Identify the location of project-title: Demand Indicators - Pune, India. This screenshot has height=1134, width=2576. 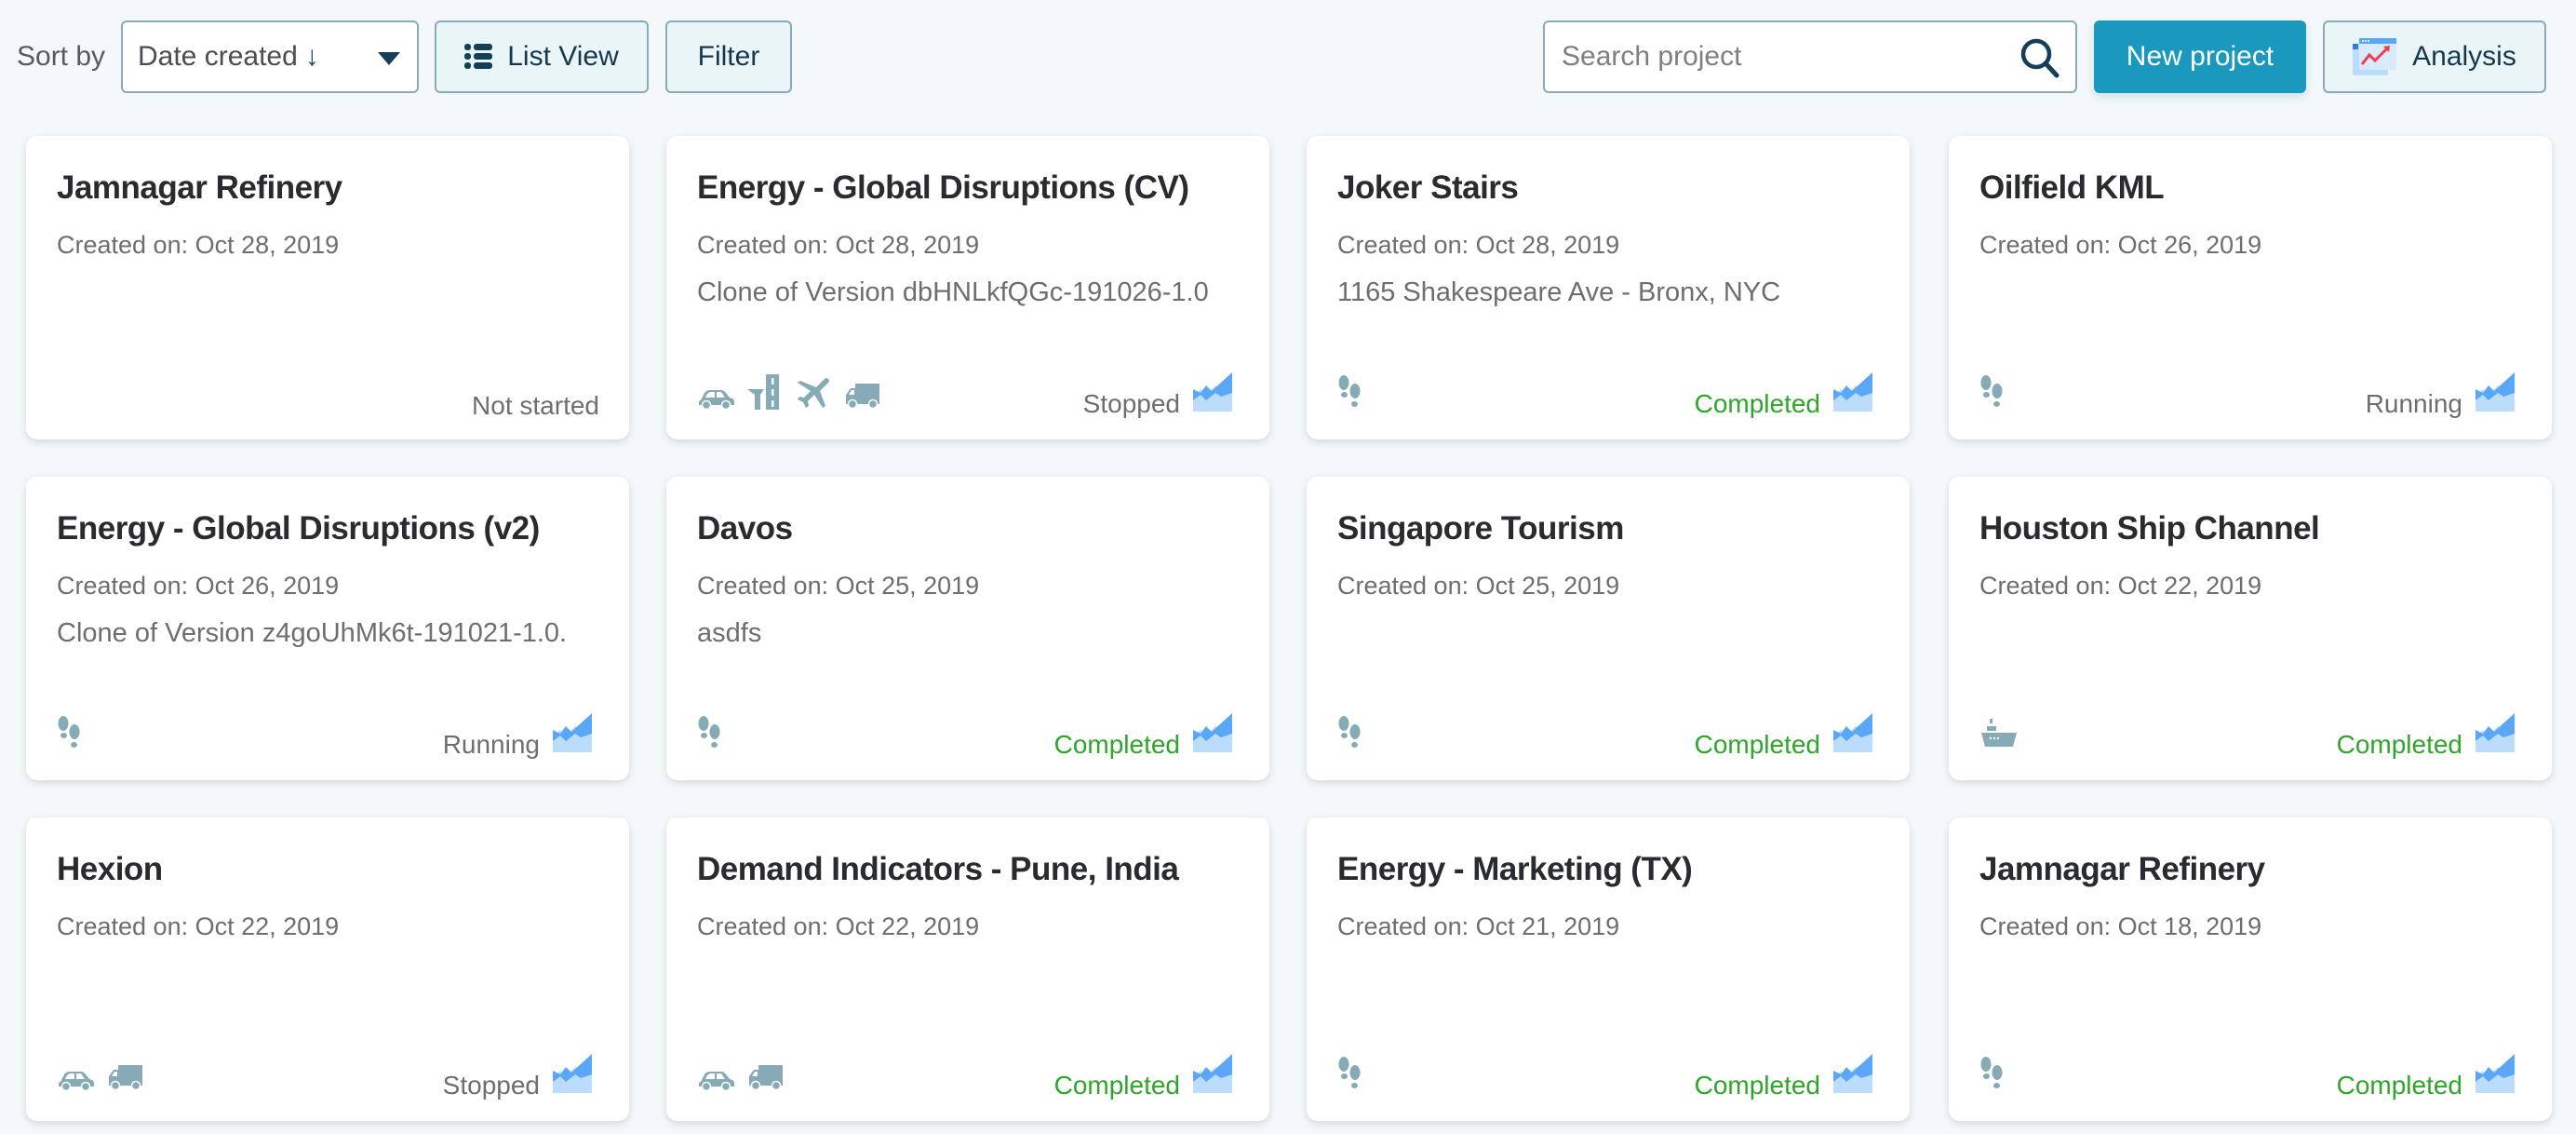
(938, 869).